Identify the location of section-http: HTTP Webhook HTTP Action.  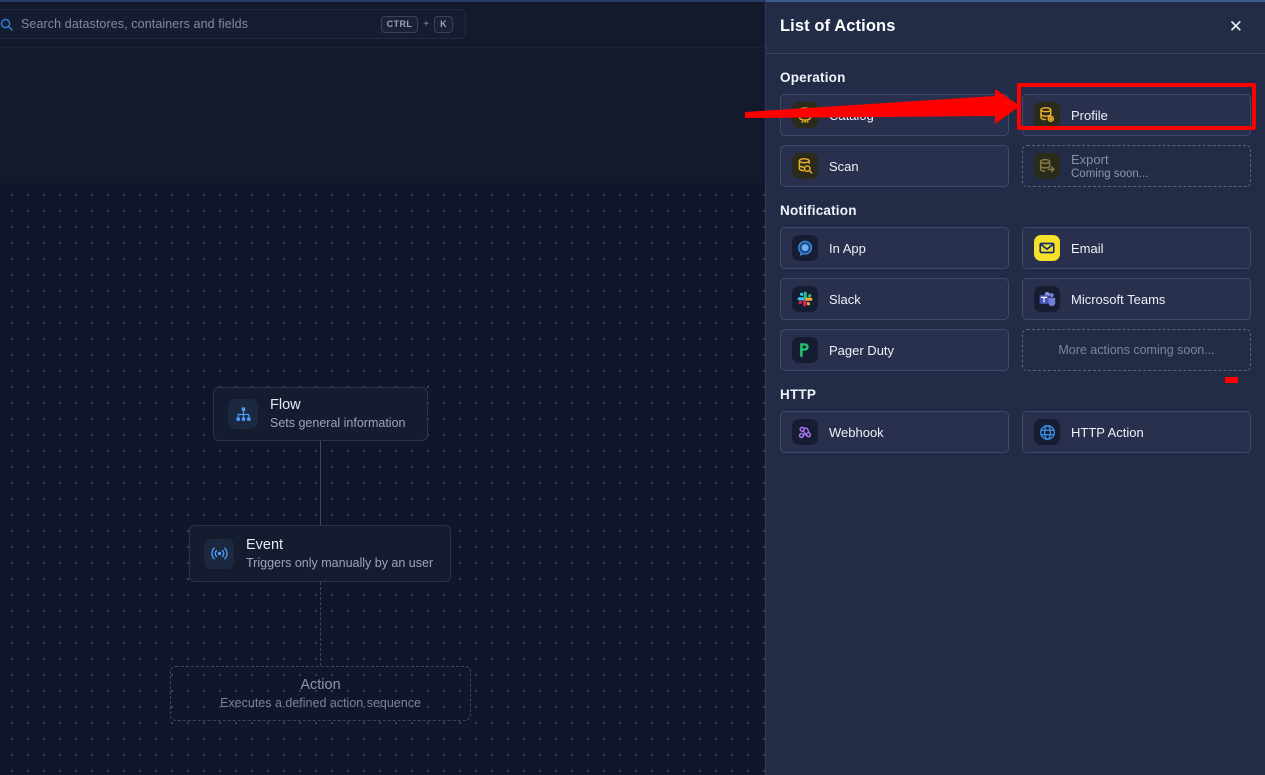
(1015, 420).